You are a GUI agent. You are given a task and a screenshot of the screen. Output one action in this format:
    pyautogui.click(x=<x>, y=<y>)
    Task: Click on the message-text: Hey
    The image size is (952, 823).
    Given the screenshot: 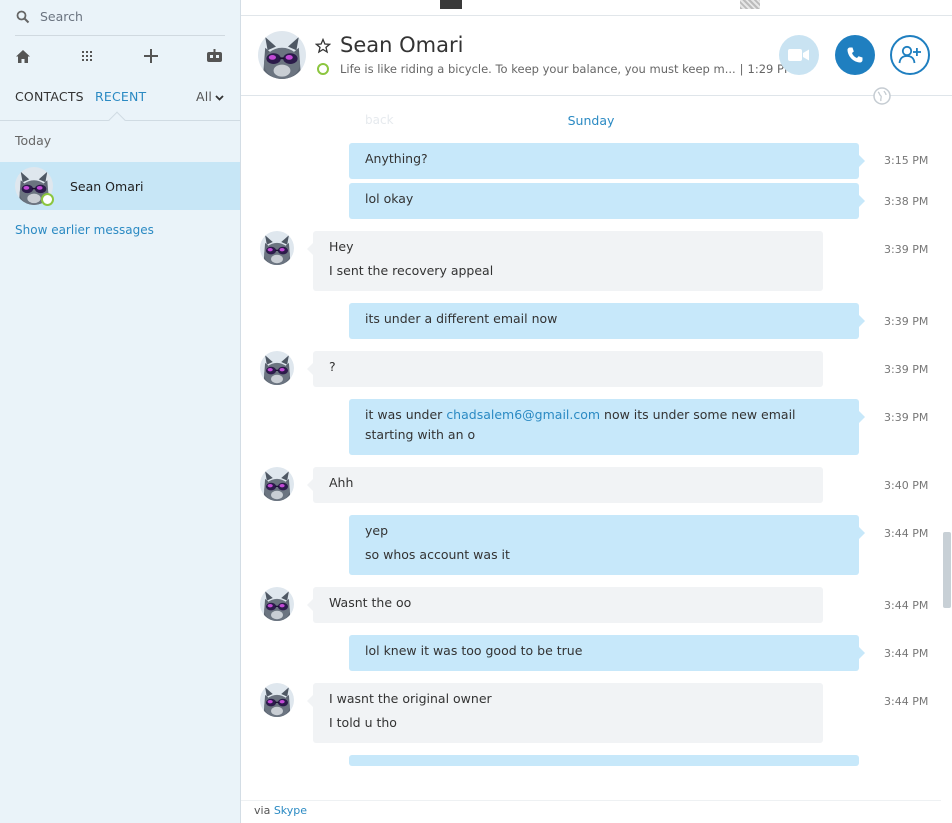 What is the action you would take?
    pyautogui.click(x=341, y=246)
    